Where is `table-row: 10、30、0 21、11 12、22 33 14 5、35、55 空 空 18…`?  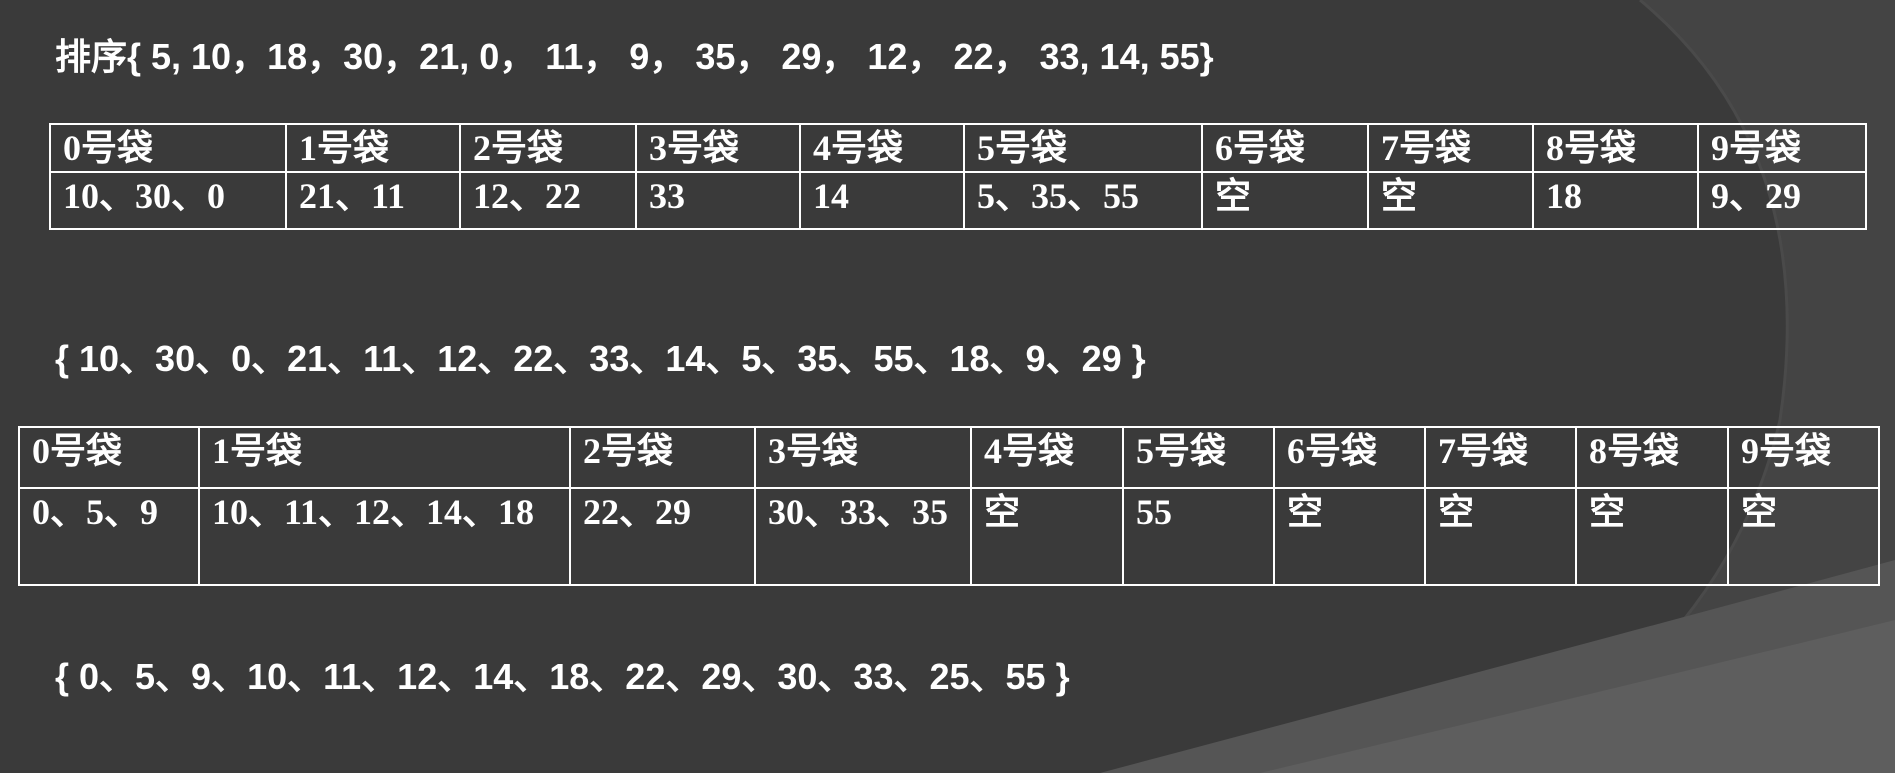 table-row: 10、30、0 21、11 12、22 33 14 5、35、55 空 空 18… is located at coordinates (958, 200).